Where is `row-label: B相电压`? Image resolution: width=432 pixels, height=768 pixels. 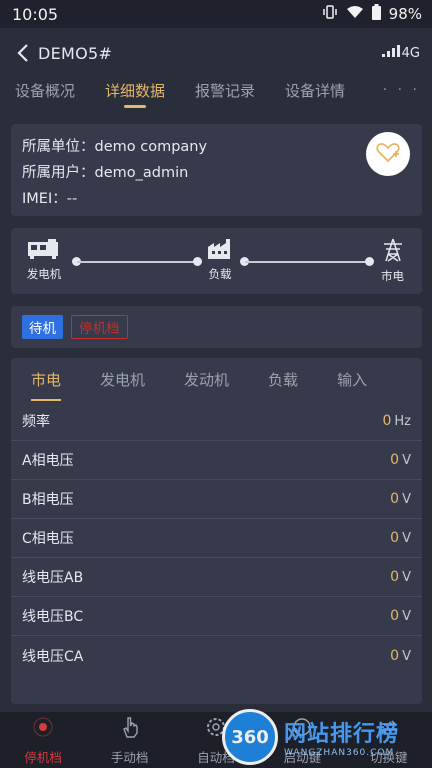 row-label: B相电压 is located at coordinates (48, 500).